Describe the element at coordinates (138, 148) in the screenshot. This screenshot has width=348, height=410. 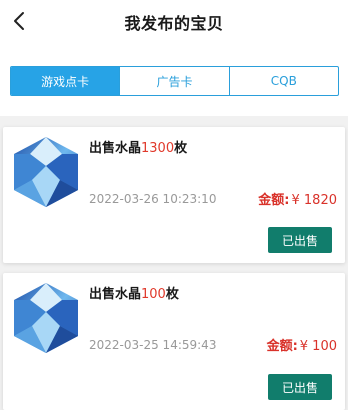
I see `listing-title: 出售水晶1300枚` at that location.